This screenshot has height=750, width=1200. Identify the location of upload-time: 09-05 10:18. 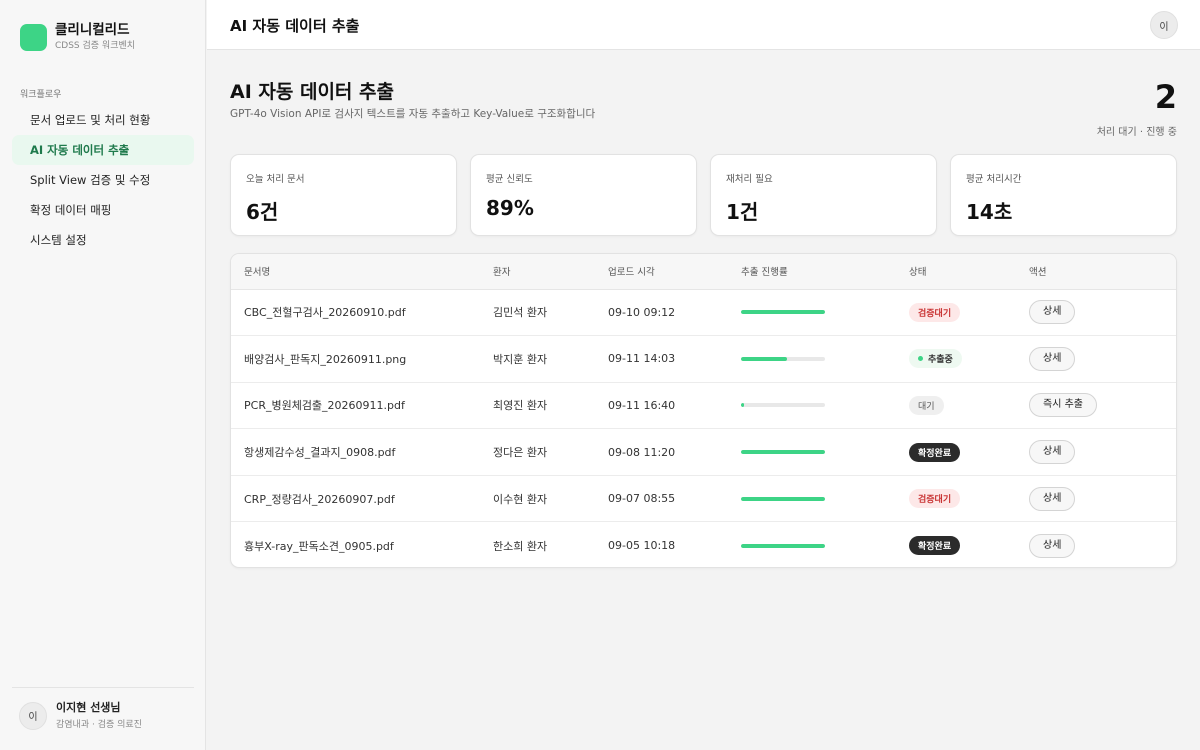
(642, 546).